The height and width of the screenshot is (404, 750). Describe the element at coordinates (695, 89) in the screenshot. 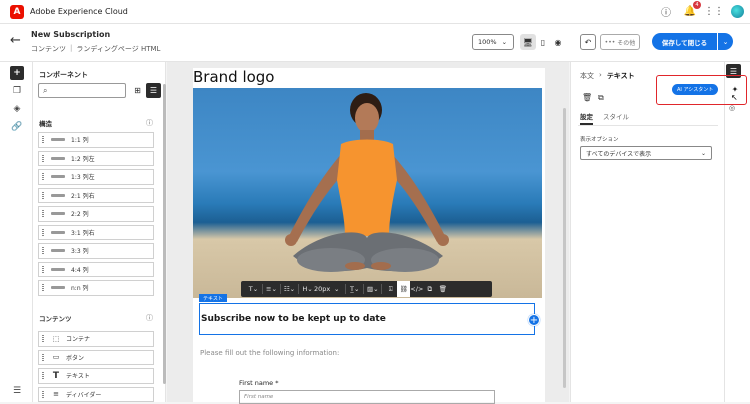

I see `ai-assistant-button: AI アシスタント` at that location.